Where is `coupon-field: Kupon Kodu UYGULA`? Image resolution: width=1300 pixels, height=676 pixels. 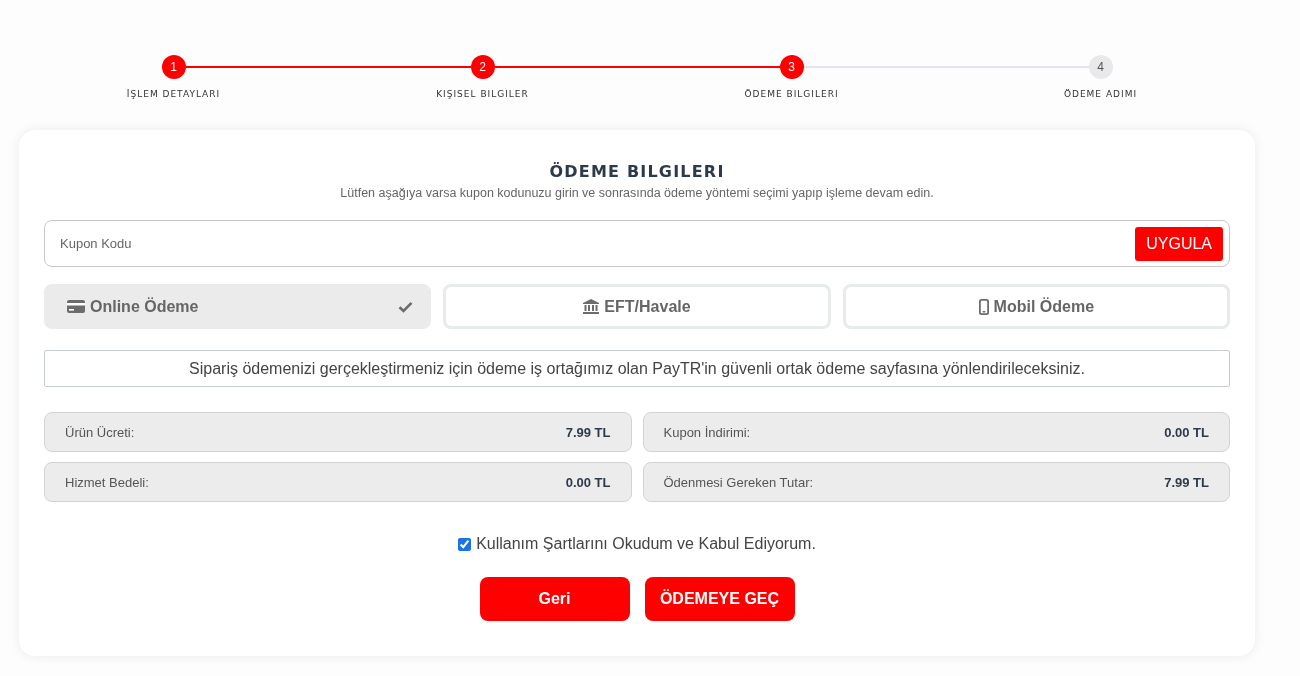 coupon-field: Kupon Kodu UYGULA is located at coordinates (637, 243).